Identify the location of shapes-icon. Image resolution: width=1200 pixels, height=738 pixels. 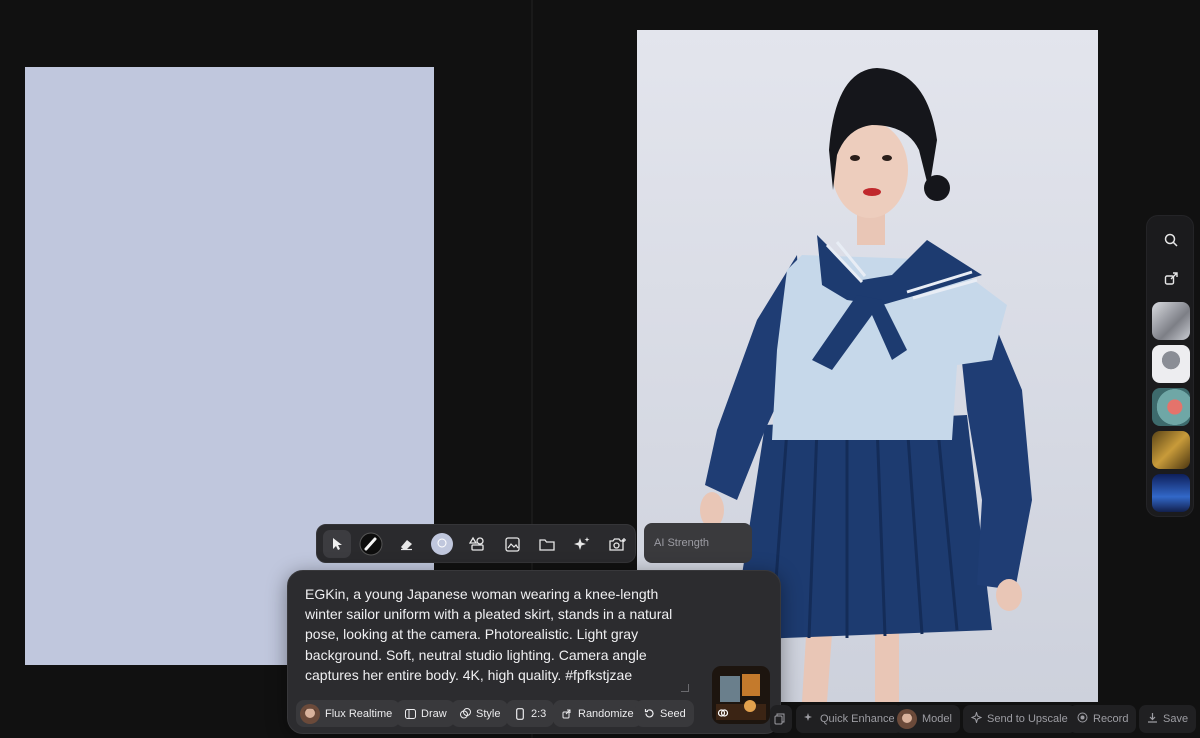
(477, 544).